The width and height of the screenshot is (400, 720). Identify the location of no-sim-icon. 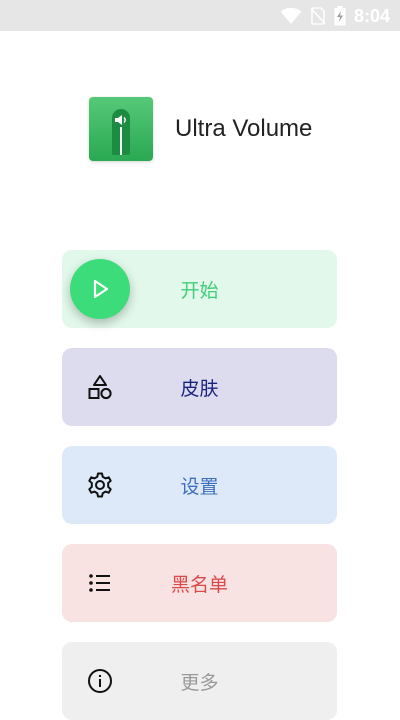
(318, 16).